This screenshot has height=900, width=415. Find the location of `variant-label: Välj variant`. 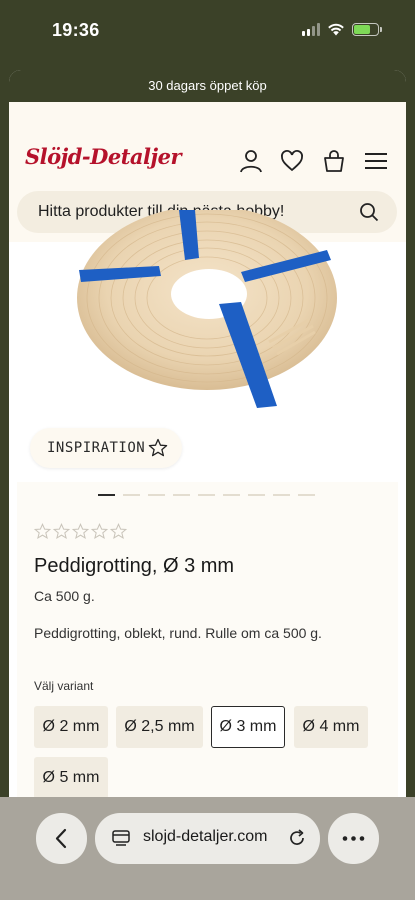

variant-label: Välj variant is located at coordinates (64, 686).